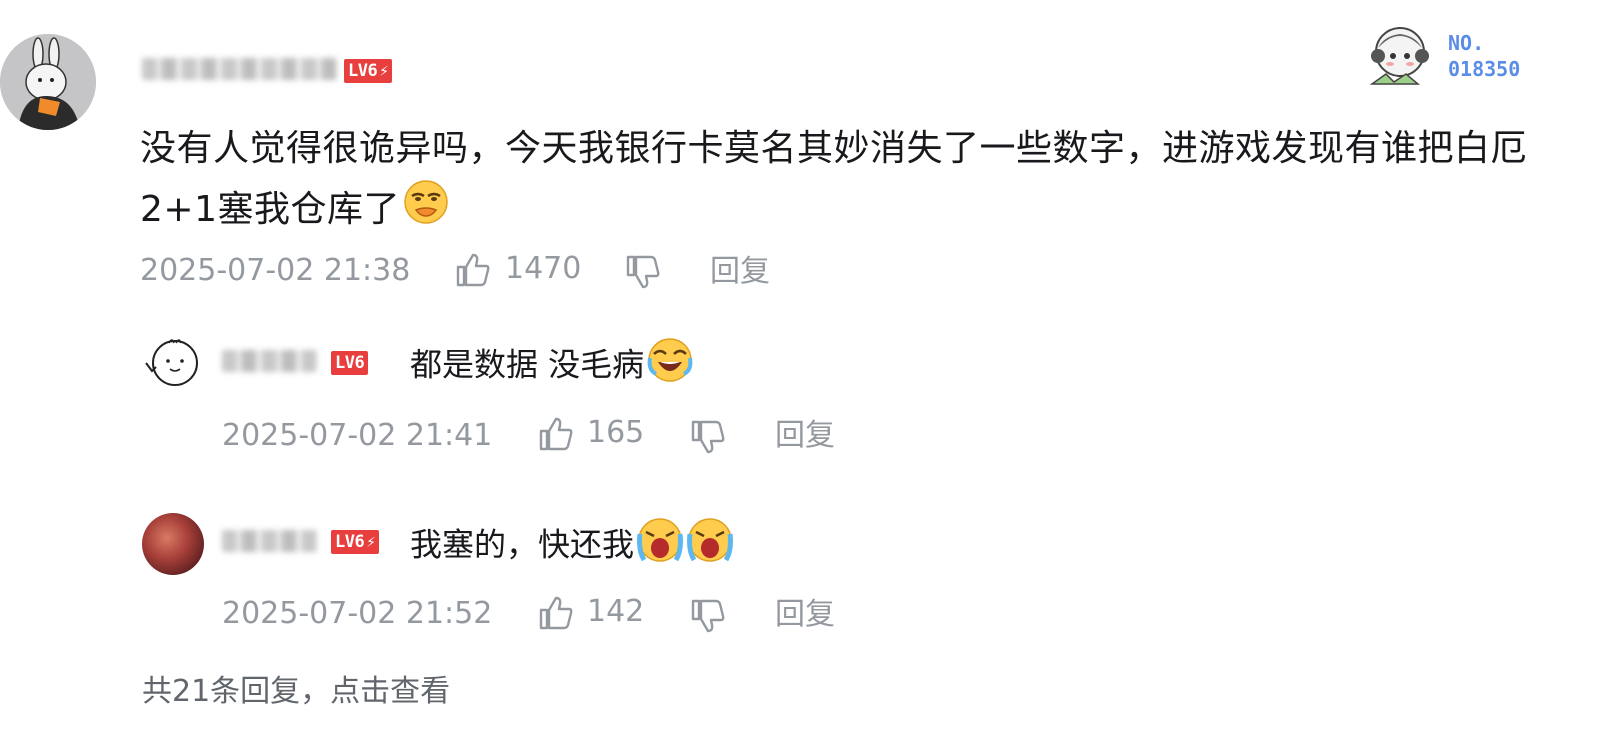 This screenshot has width=1618, height=734. I want to click on comment-text-line-1: 没有人觉得很诡异吗，今天我银行卡莫名其妙消失了一些数字，进游戏发现有谁把白厄, so click(834, 148).